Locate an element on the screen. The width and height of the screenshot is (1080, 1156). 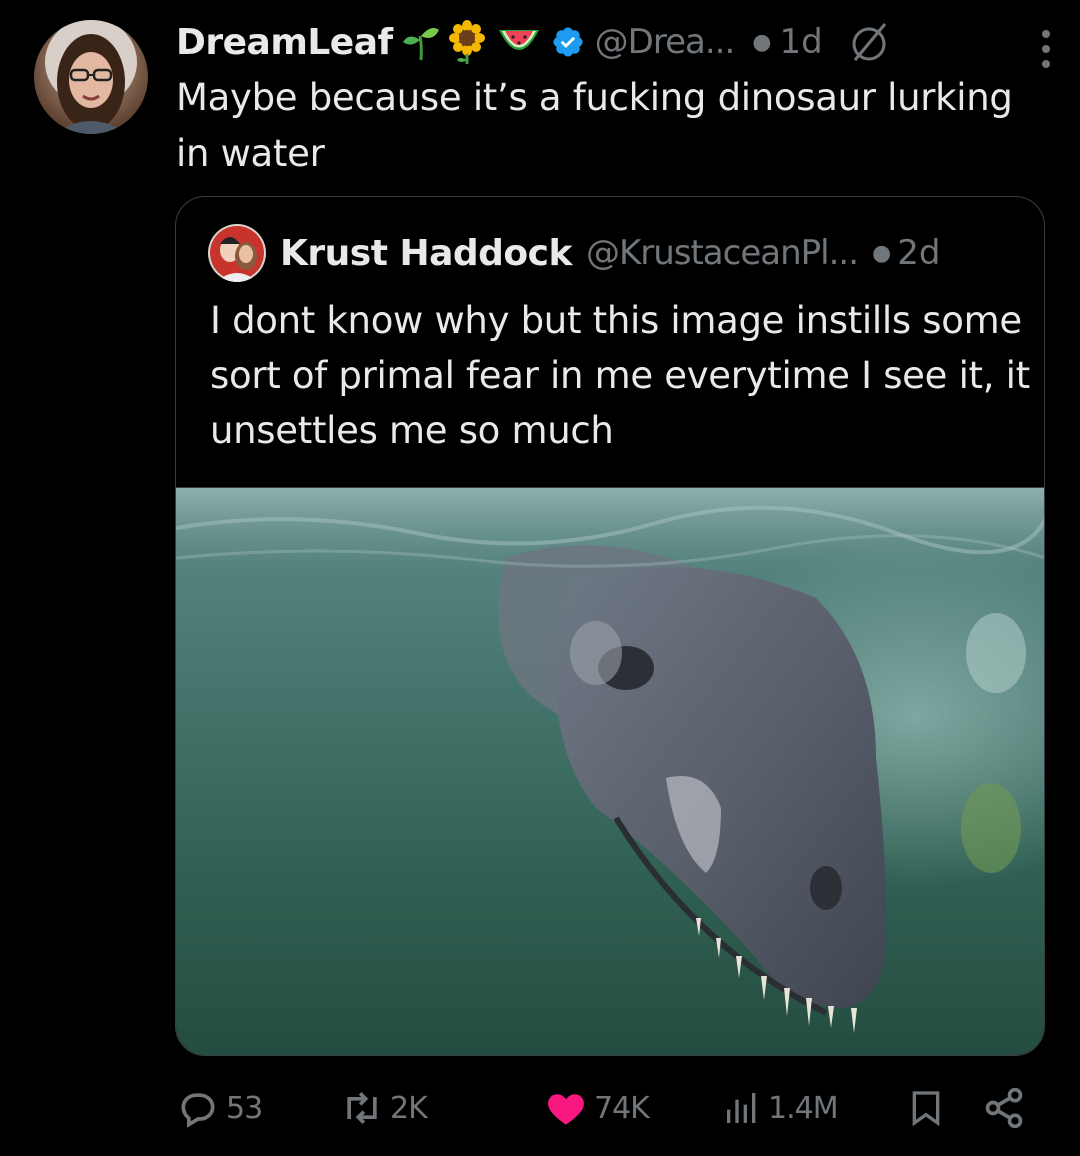
quoted-author-display-name: Krust Haddock is located at coordinates (426, 253).